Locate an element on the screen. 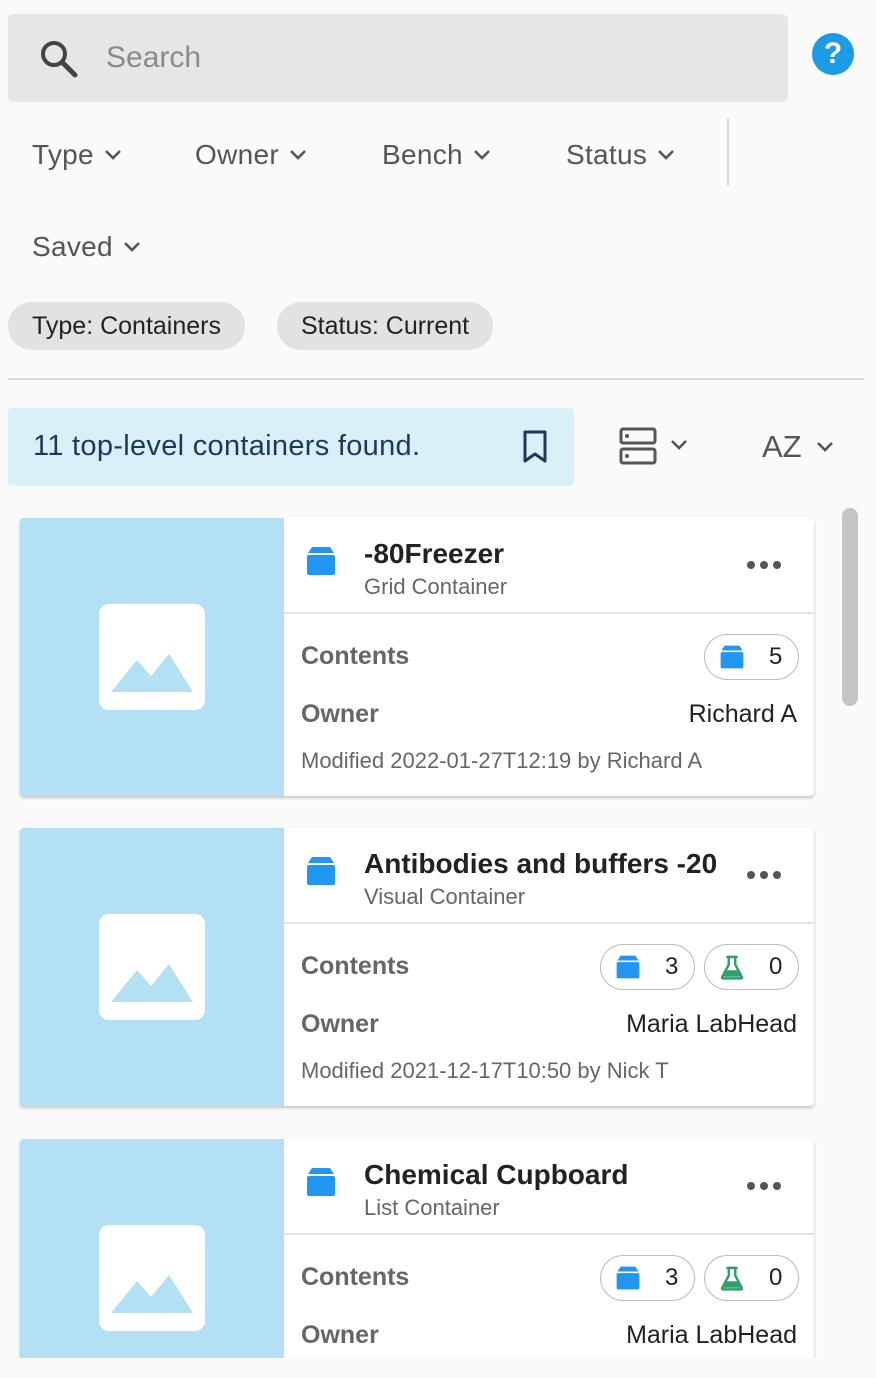 This screenshot has width=876, height=1378. filter-type-label: Type is located at coordinates (63, 154).